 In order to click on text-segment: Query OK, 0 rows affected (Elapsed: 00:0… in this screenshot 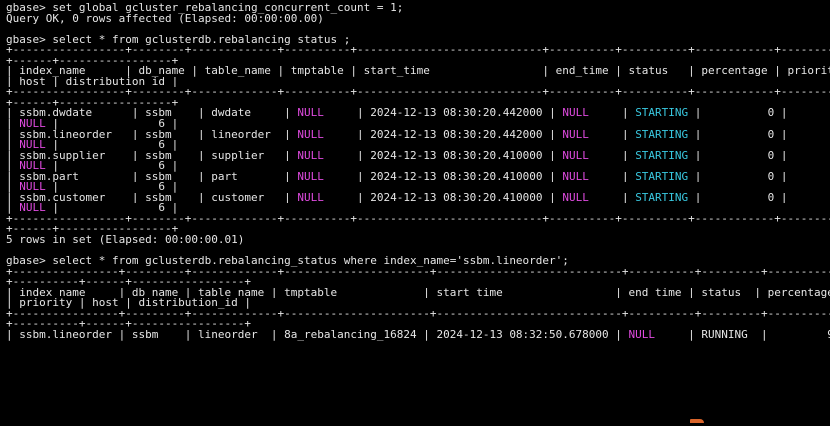, I will do `click(165, 19)`.